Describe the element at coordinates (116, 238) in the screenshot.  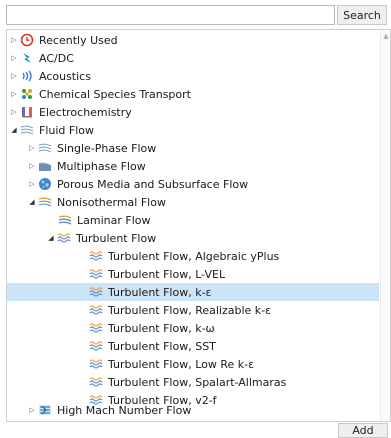
I see `tree-item-label: Turbulent Flow` at that location.